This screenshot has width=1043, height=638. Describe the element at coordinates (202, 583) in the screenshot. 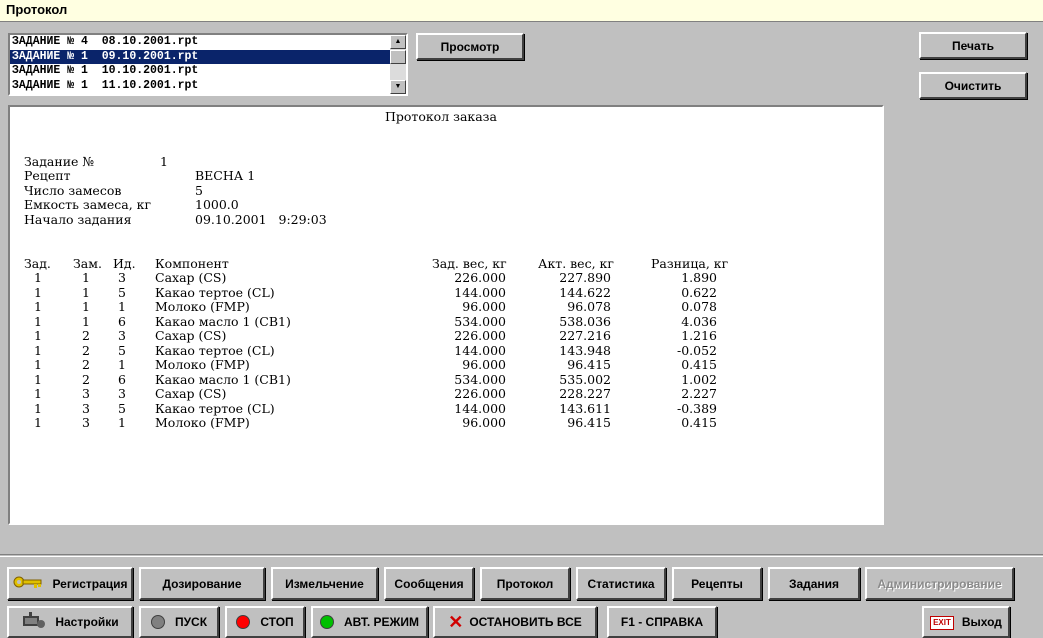

I see `dosing-button: Дозирование` at that location.